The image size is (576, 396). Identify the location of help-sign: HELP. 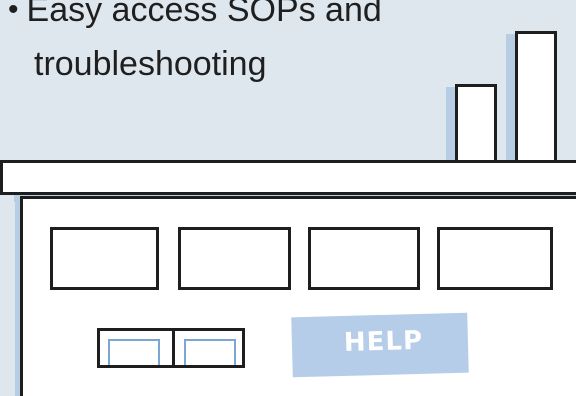
(380, 345).